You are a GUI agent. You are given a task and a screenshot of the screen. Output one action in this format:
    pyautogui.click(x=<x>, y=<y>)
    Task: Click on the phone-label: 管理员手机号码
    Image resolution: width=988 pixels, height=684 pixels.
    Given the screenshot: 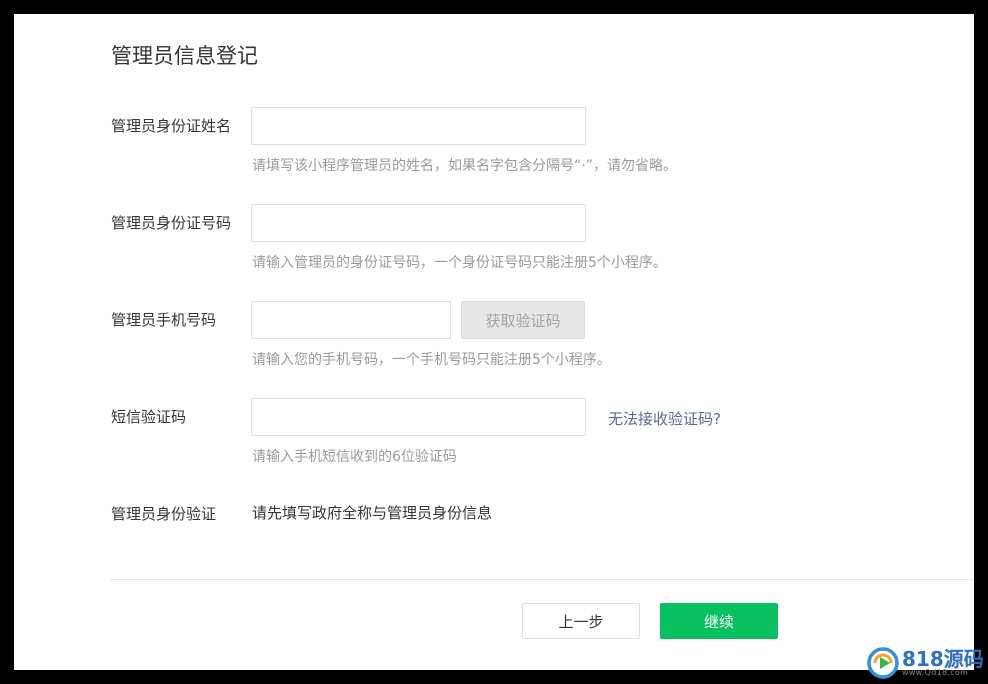 What is the action you would take?
    pyautogui.click(x=164, y=320)
    